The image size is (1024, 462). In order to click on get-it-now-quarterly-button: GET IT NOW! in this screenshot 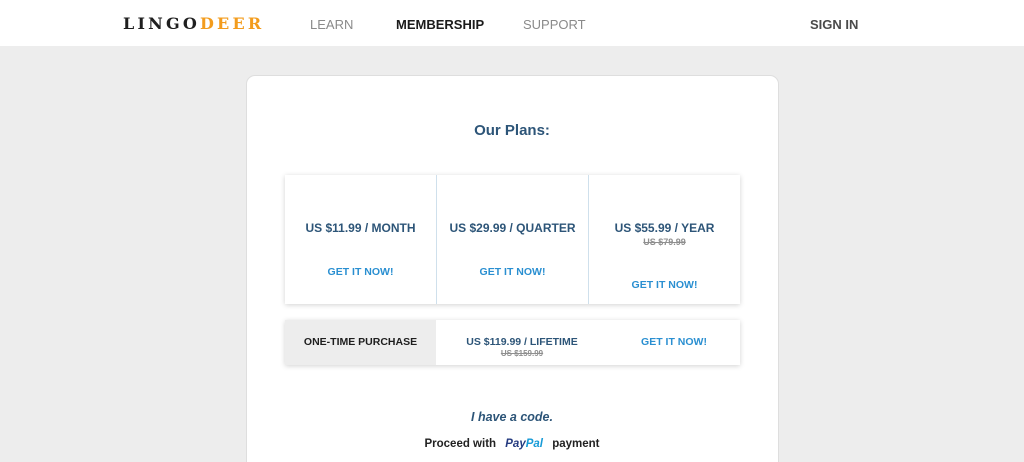, I will do `click(512, 272)`.